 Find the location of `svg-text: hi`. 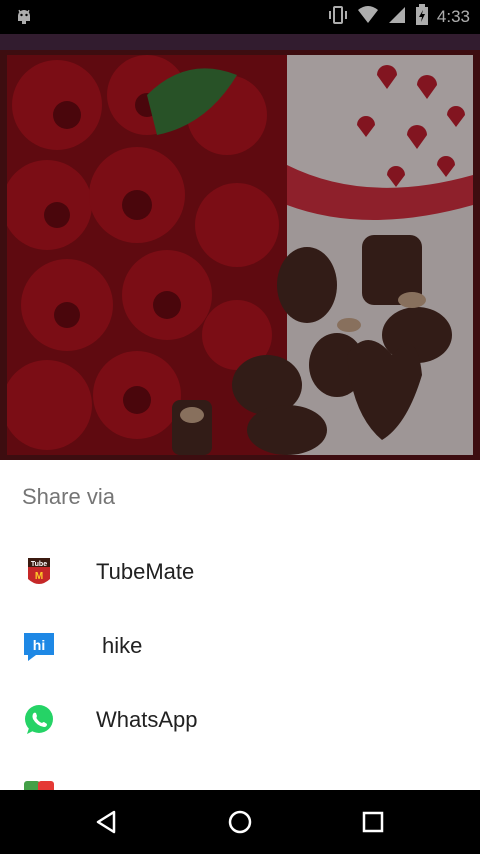

svg-text: hi is located at coordinates (39, 645).